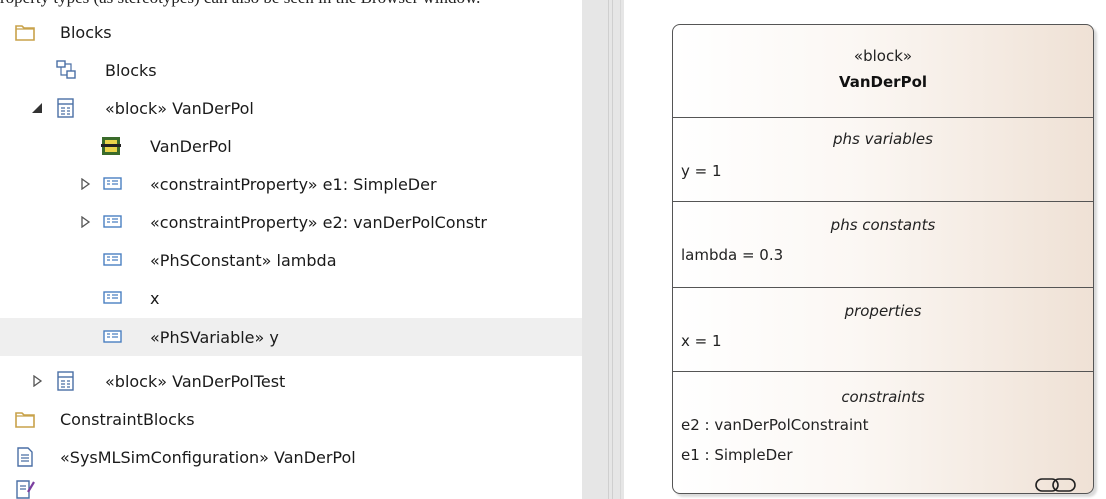 Image resolution: width=1106 pixels, height=499 pixels. I want to click on tree-item-block-vanderpol: «block» VanDerPol, so click(291, 108).